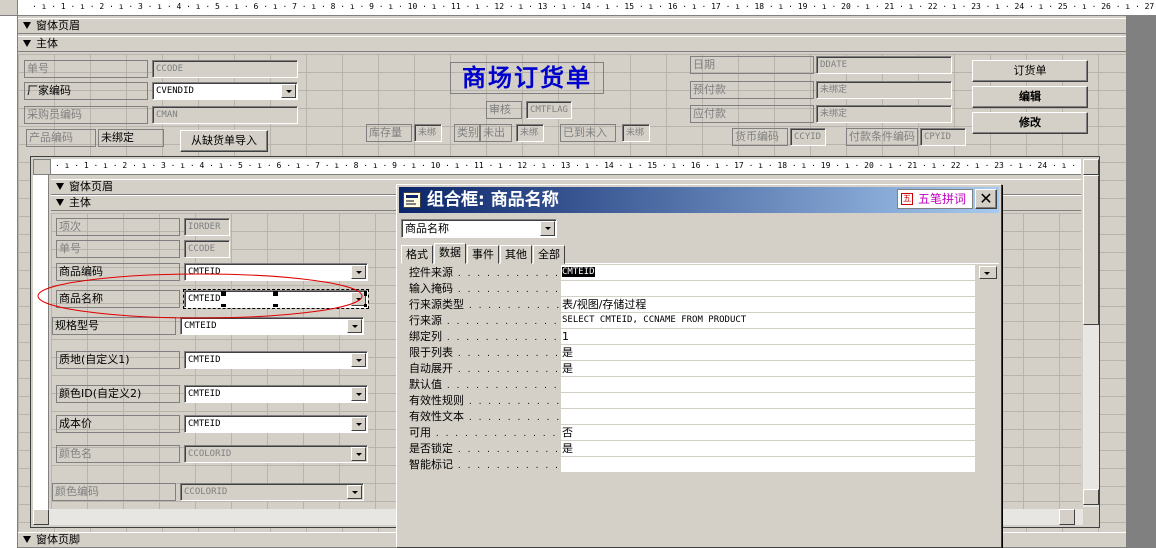  Describe the element at coordinates (118, 227) in the screenshot. I see `subform-row-label: 项次` at that location.